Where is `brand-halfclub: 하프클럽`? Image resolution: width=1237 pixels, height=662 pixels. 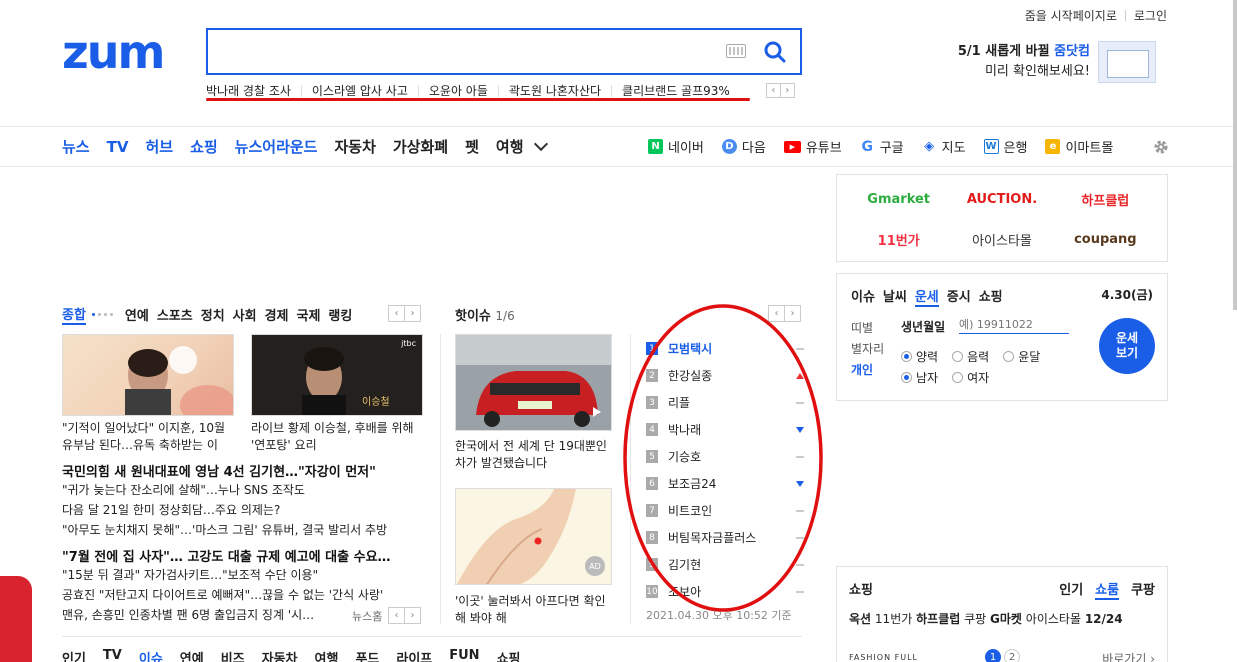
brand-halfclub: 하프클럽 is located at coordinates (938, 619).